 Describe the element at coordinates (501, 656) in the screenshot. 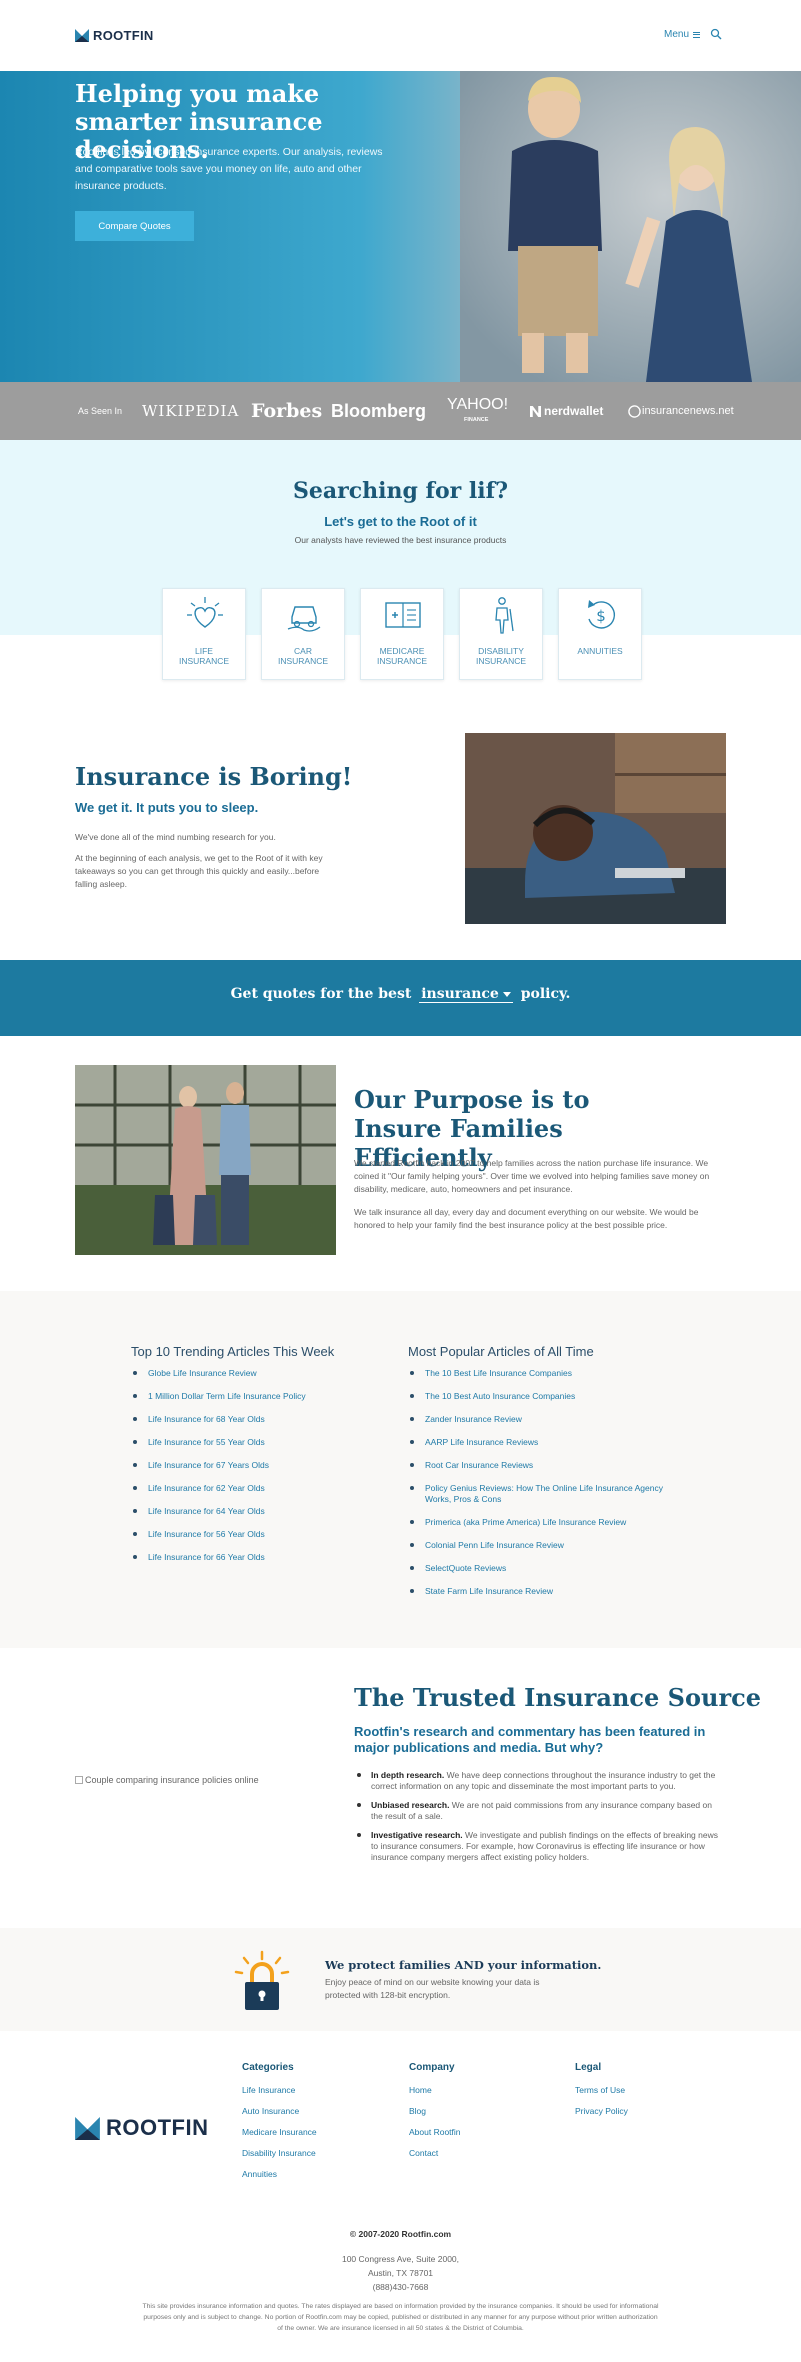

I see `card-label: DISABILITY INSURANCE` at that location.